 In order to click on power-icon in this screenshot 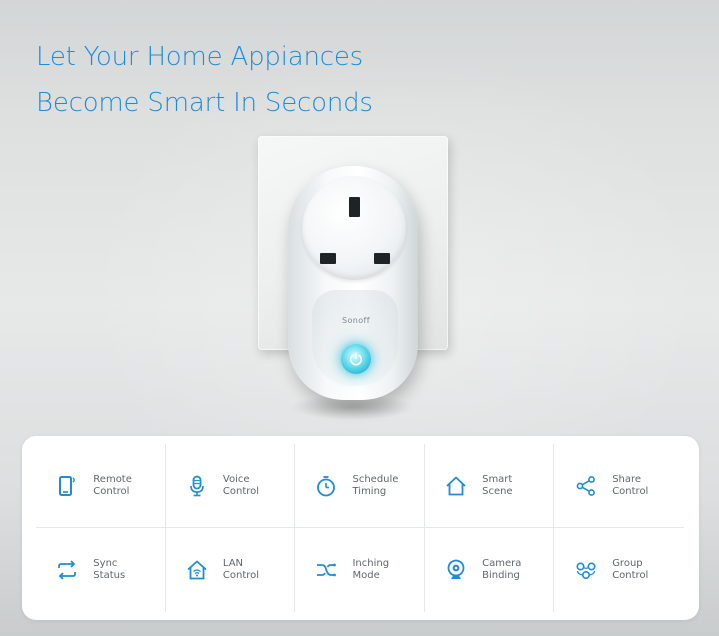, I will do `click(356, 359)`.